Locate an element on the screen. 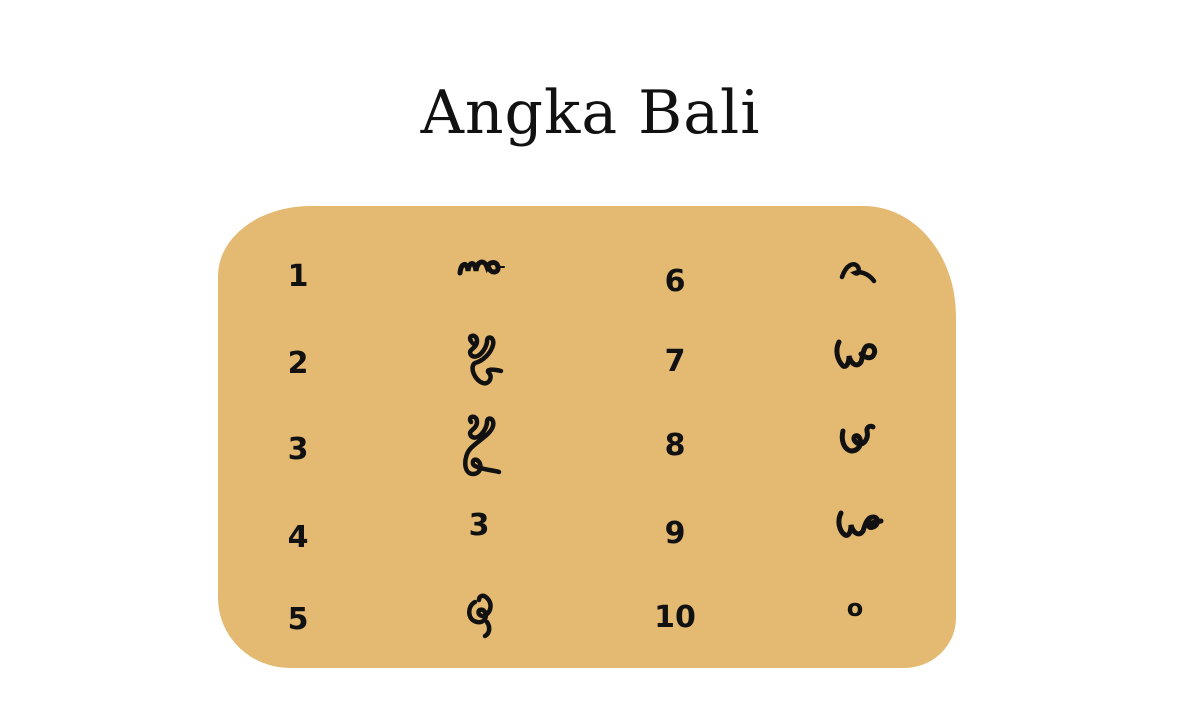 Image resolution: width=1181 pixels, height=709 pixels. balinese-digit-one-icon is located at coordinates (481, 268).